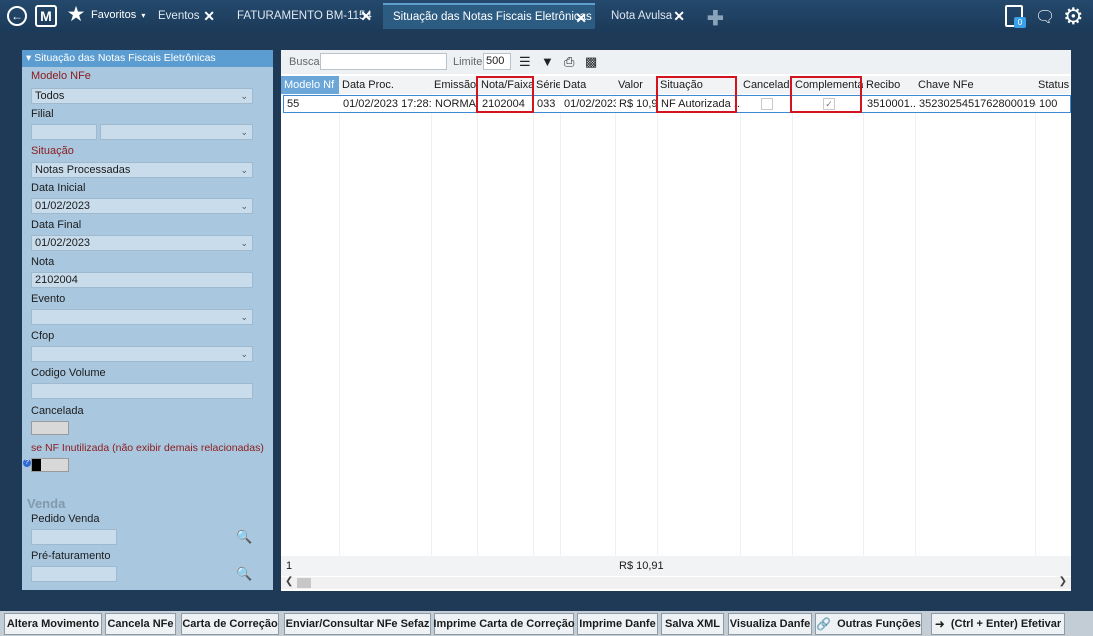  Describe the element at coordinates (64, 132) in the screenshot. I see `filial-code-input` at that location.